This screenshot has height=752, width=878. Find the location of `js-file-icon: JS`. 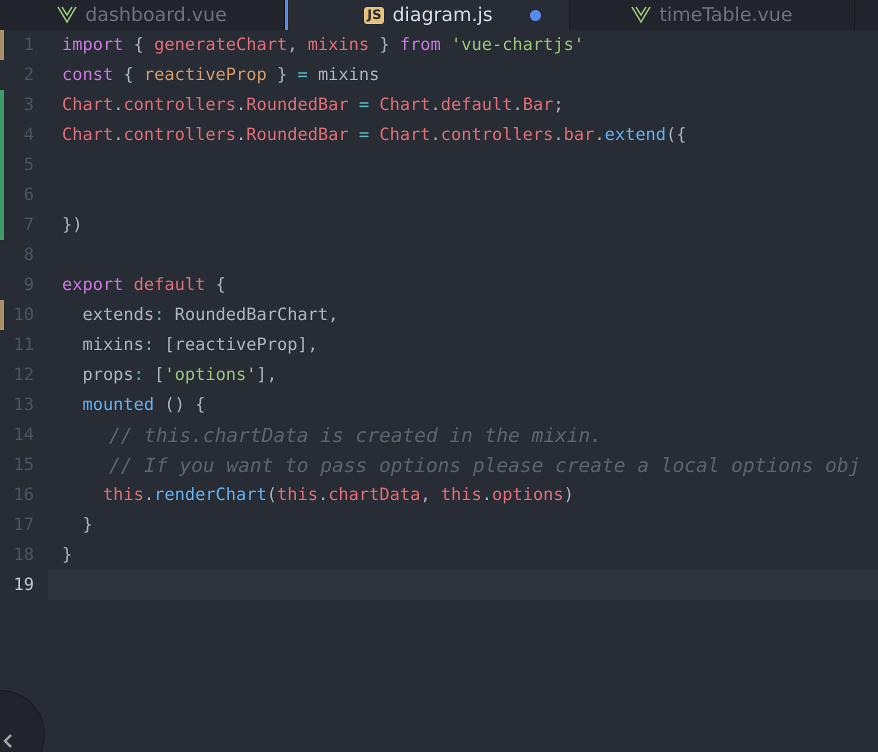

js-file-icon: JS is located at coordinates (374, 15).